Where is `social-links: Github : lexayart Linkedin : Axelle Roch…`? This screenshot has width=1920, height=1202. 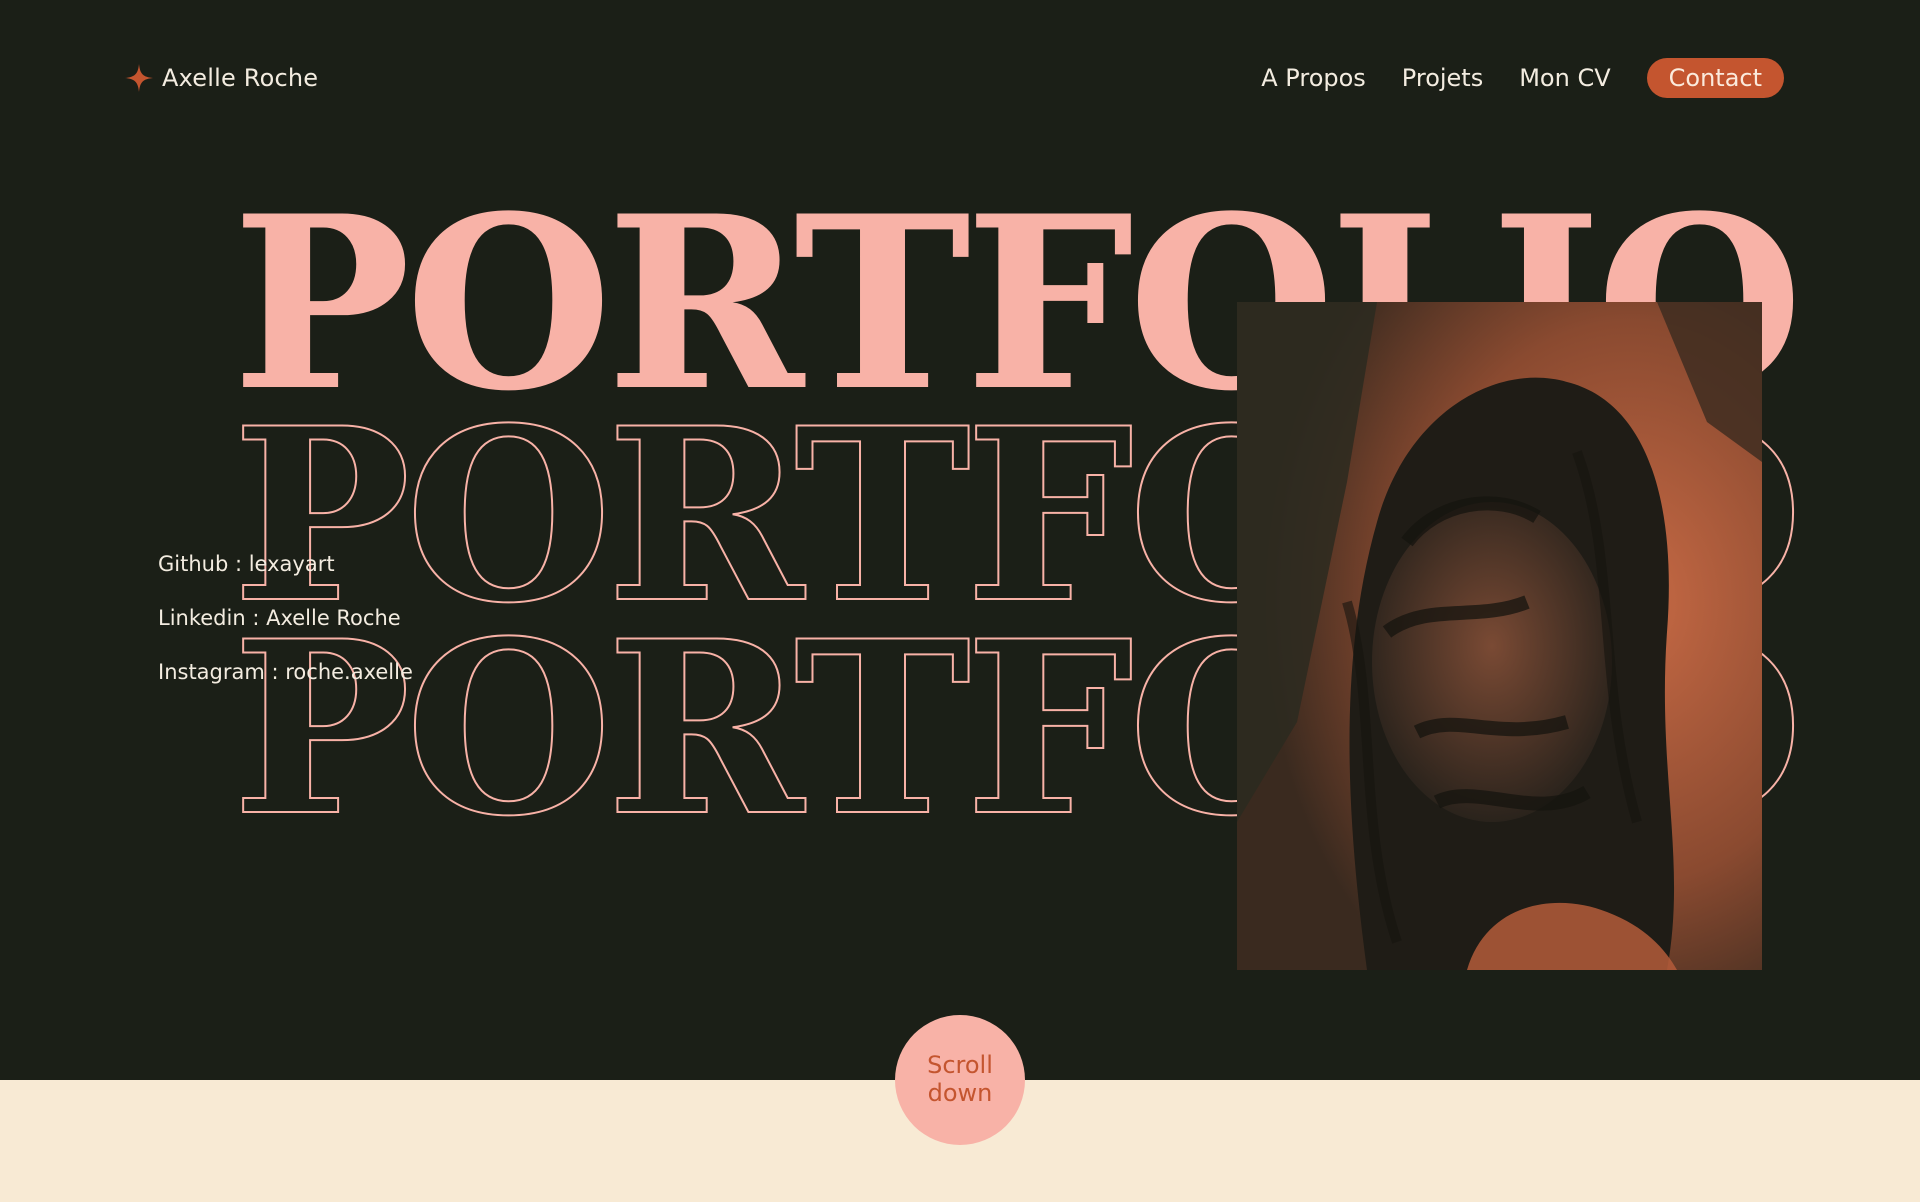
social-links: Github : lexayart Linkedin : Axelle Roch… is located at coordinates (285, 633).